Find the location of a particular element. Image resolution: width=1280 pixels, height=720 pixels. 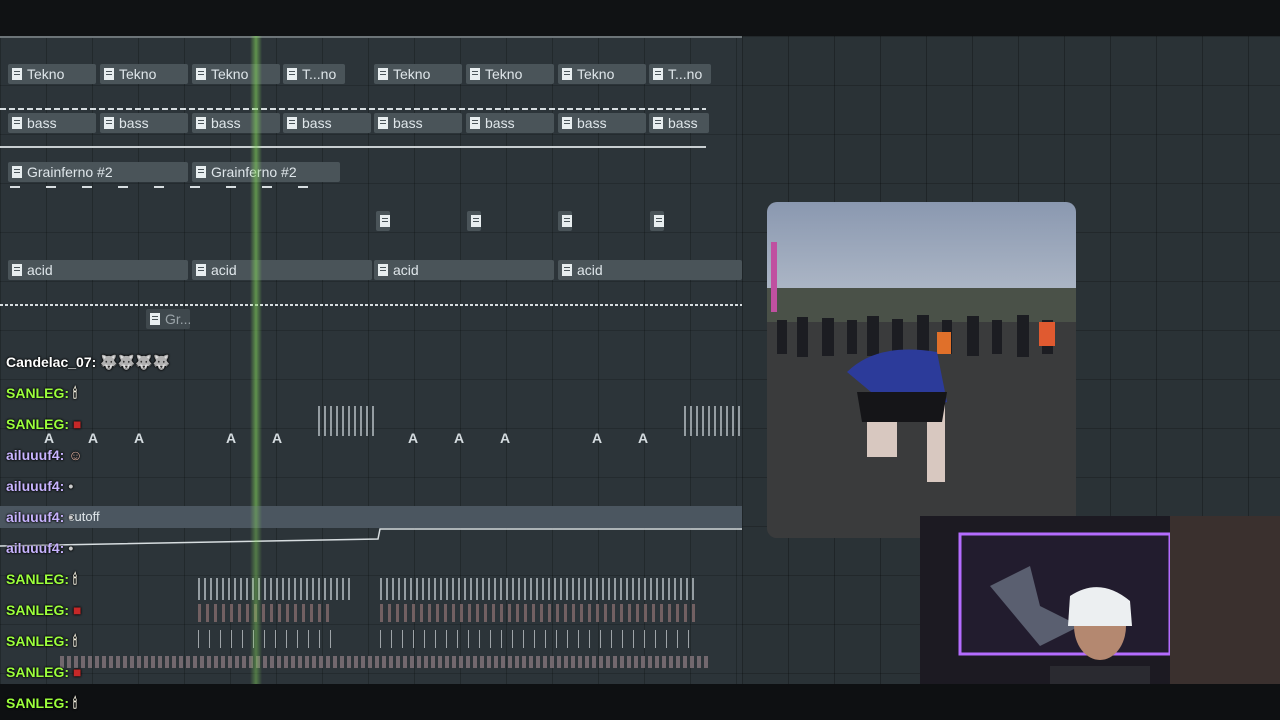

playhead-lower is located at coordinates (256, 595).